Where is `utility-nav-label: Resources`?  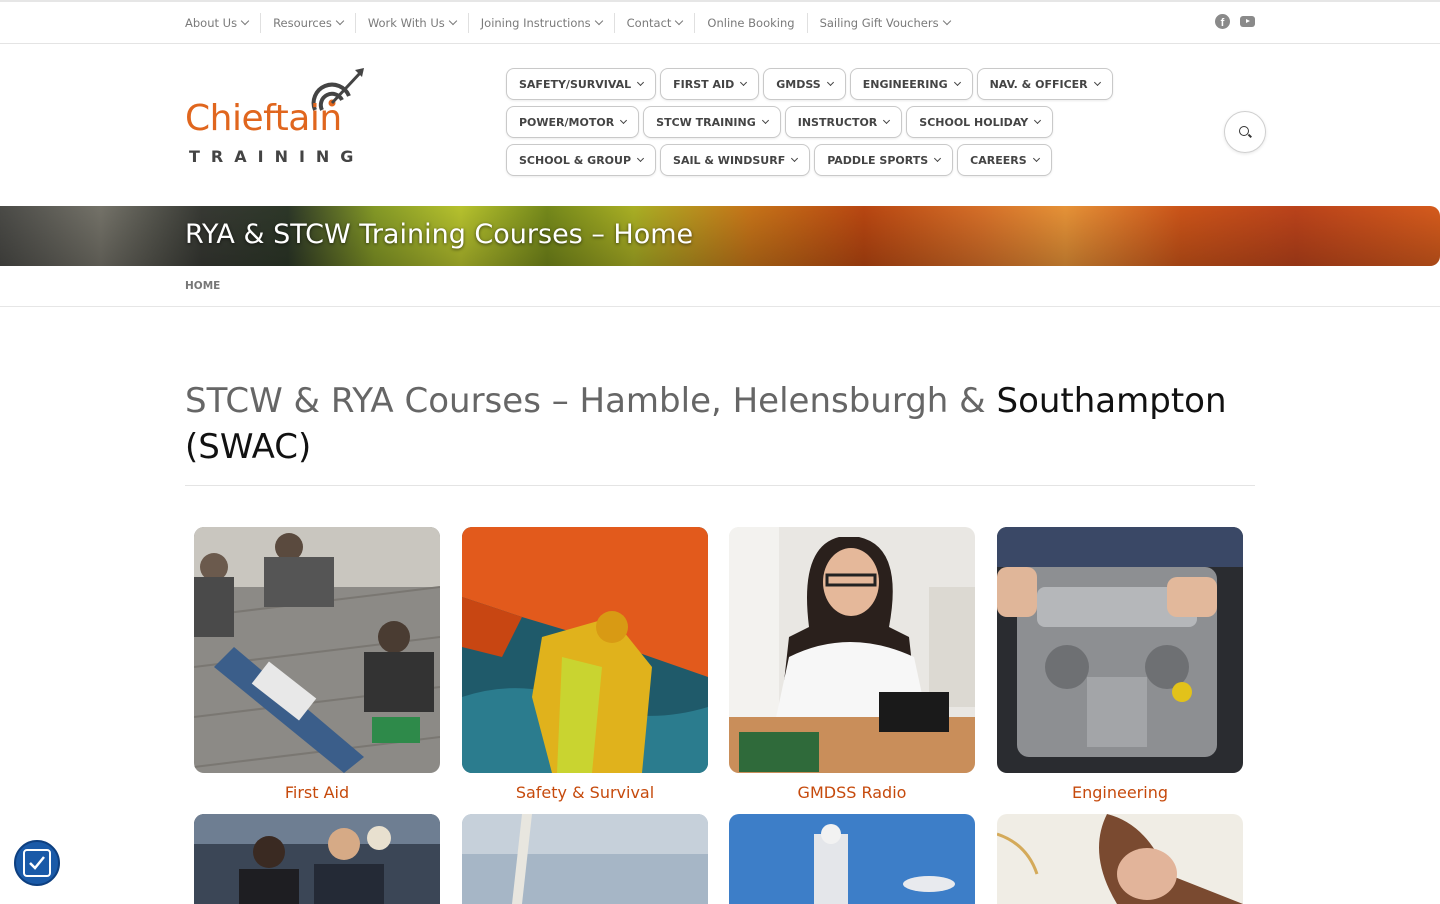
utility-nav-label: Resources is located at coordinates (302, 22).